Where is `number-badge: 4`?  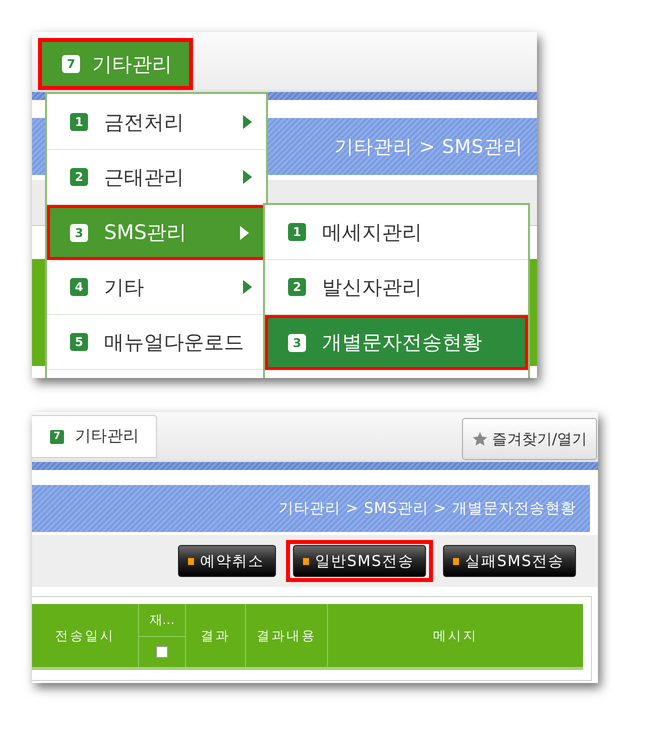 number-badge: 4 is located at coordinates (79, 287).